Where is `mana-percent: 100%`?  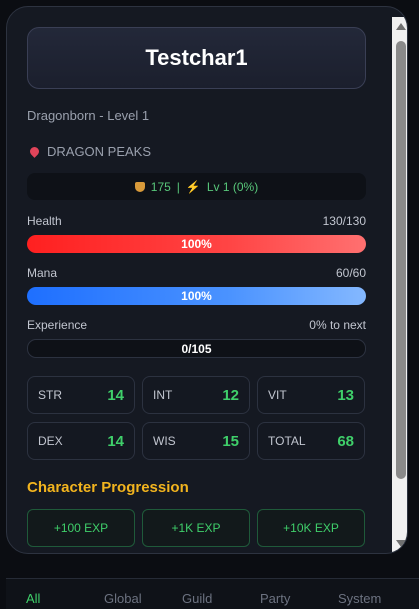
mana-percent: 100% is located at coordinates (196, 296).